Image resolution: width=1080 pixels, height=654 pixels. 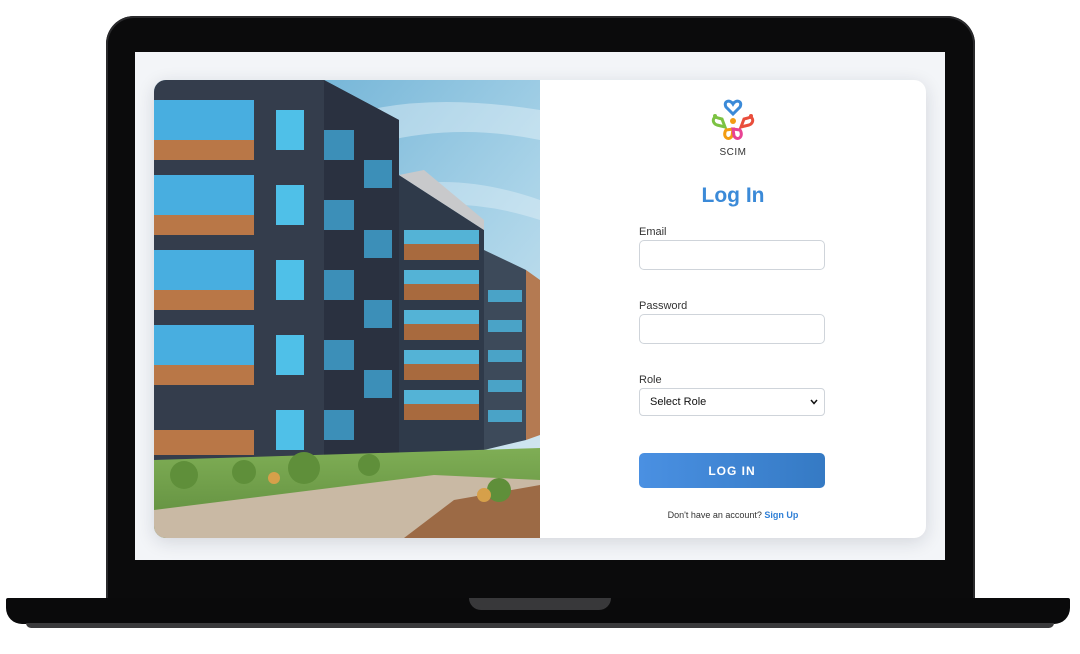 What do you see at coordinates (732, 255) in the screenshot?
I see `email-field` at bounding box center [732, 255].